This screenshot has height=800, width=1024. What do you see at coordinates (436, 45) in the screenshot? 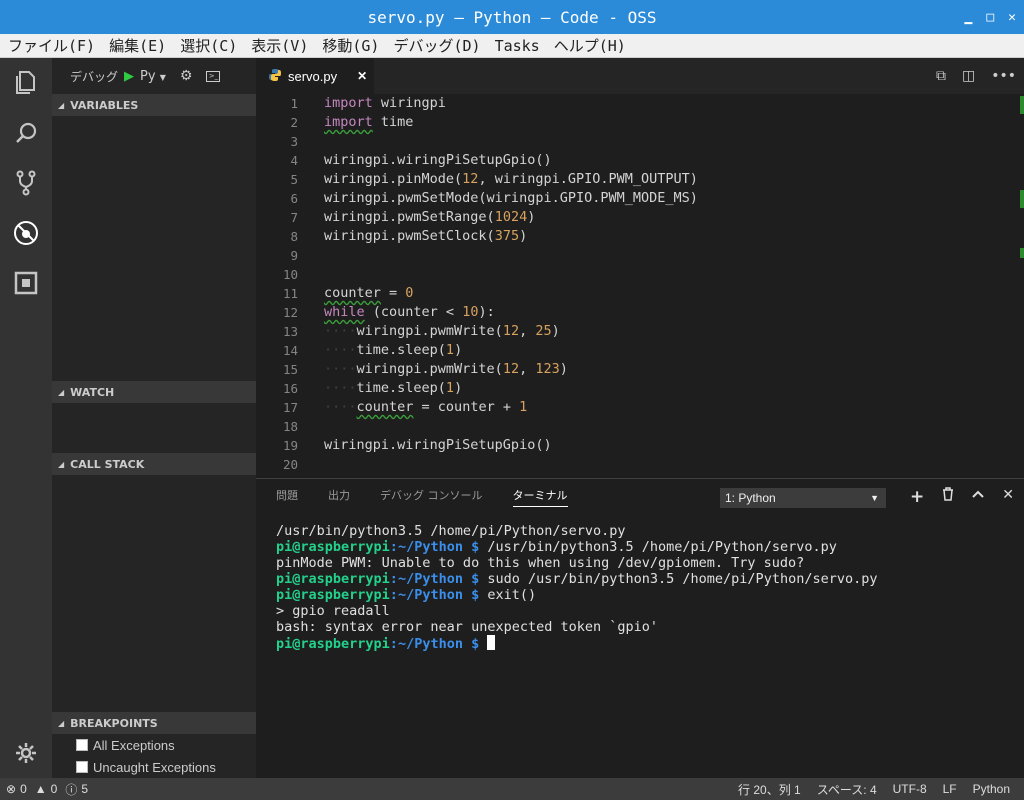
I see `menu-debug: デバッグ(D)` at bounding box center [436, 45].